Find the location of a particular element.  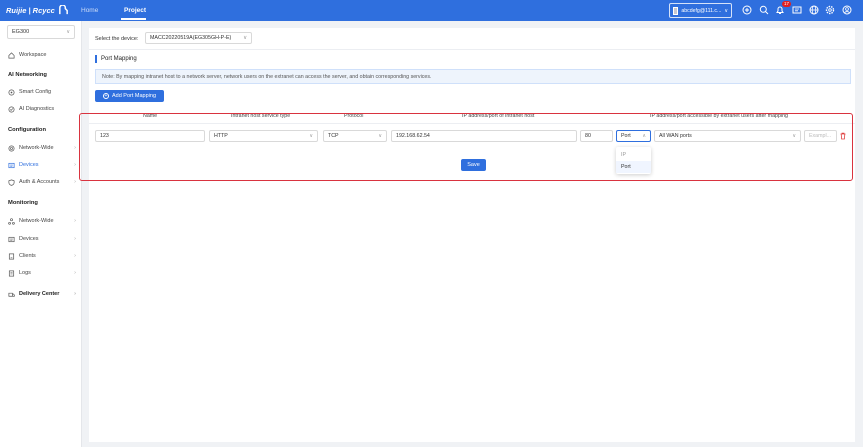

page-title: Port Mapping is located at coordinates (116, 59).